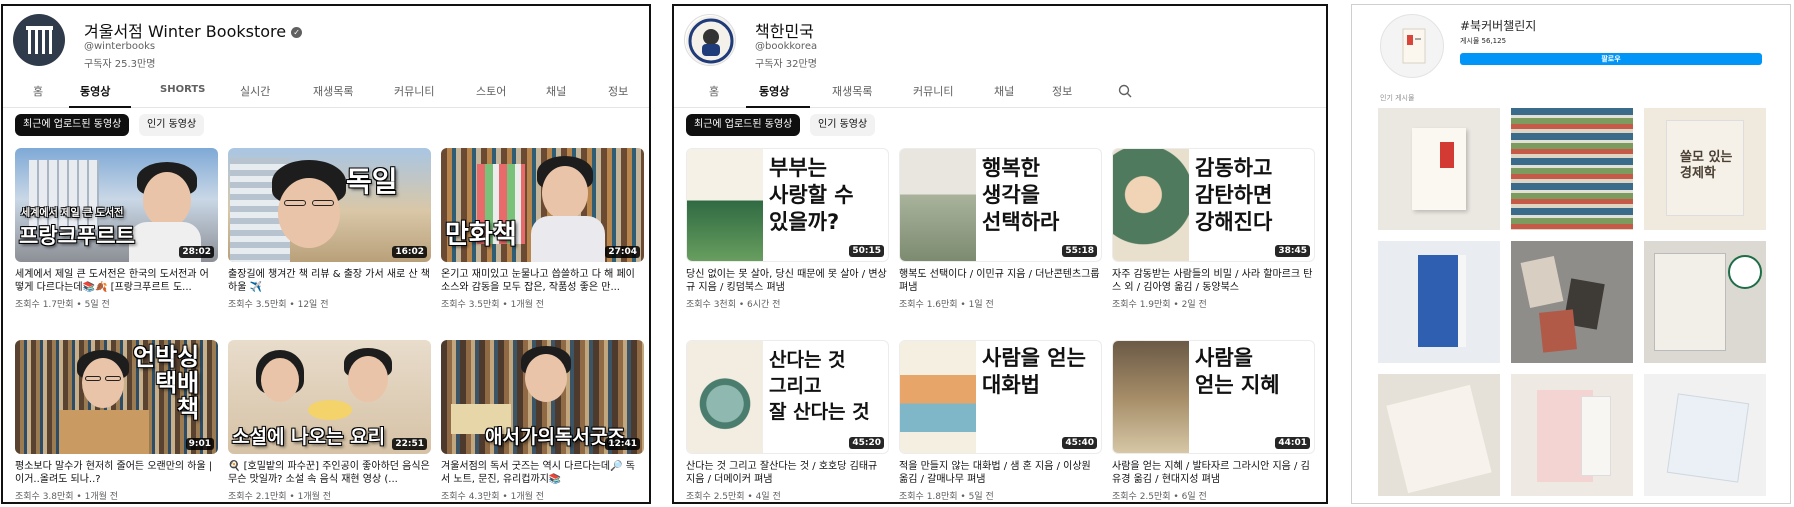 This screenshot has width=1794, height=507. I want to click on video-thumbnail: 만화책 27:04, so click(542, 205).